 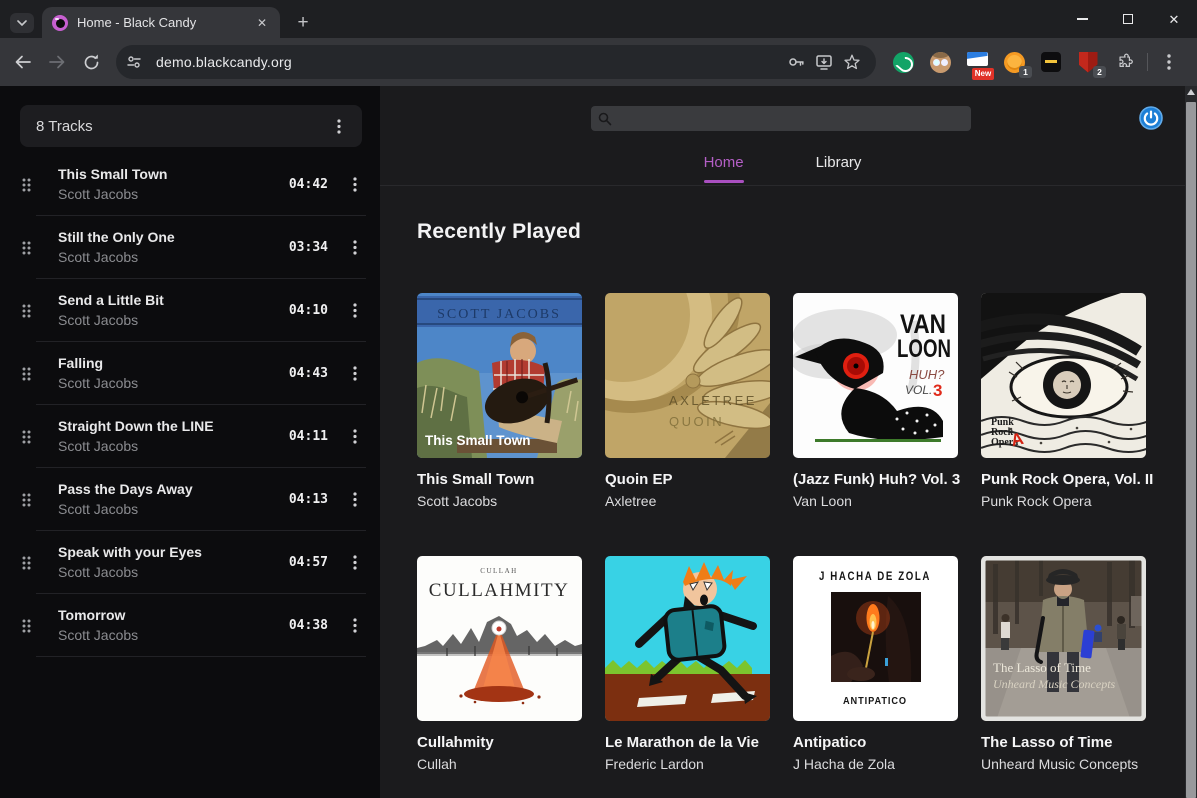 I want to click on extension-shield: 2, so click(x=1090, y=63).